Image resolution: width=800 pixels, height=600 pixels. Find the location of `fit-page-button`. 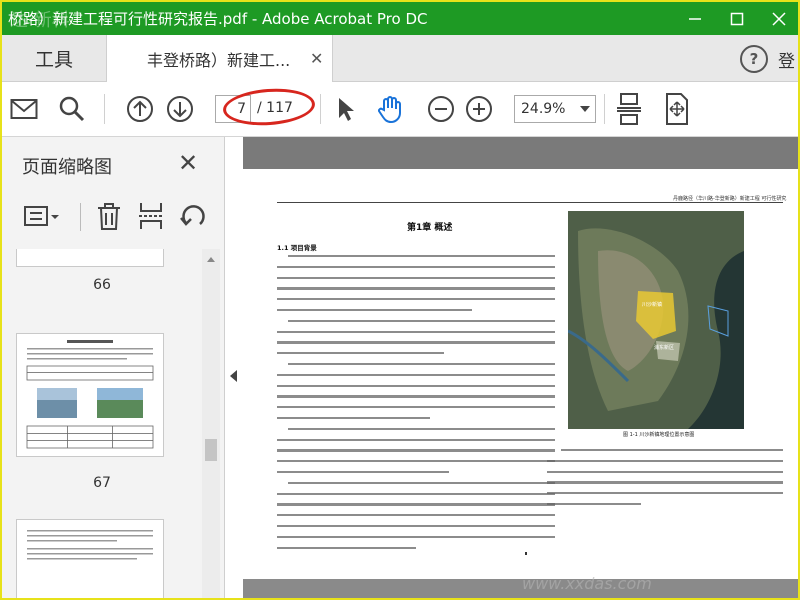

fit-page-button is located at coordinates (677, 109).